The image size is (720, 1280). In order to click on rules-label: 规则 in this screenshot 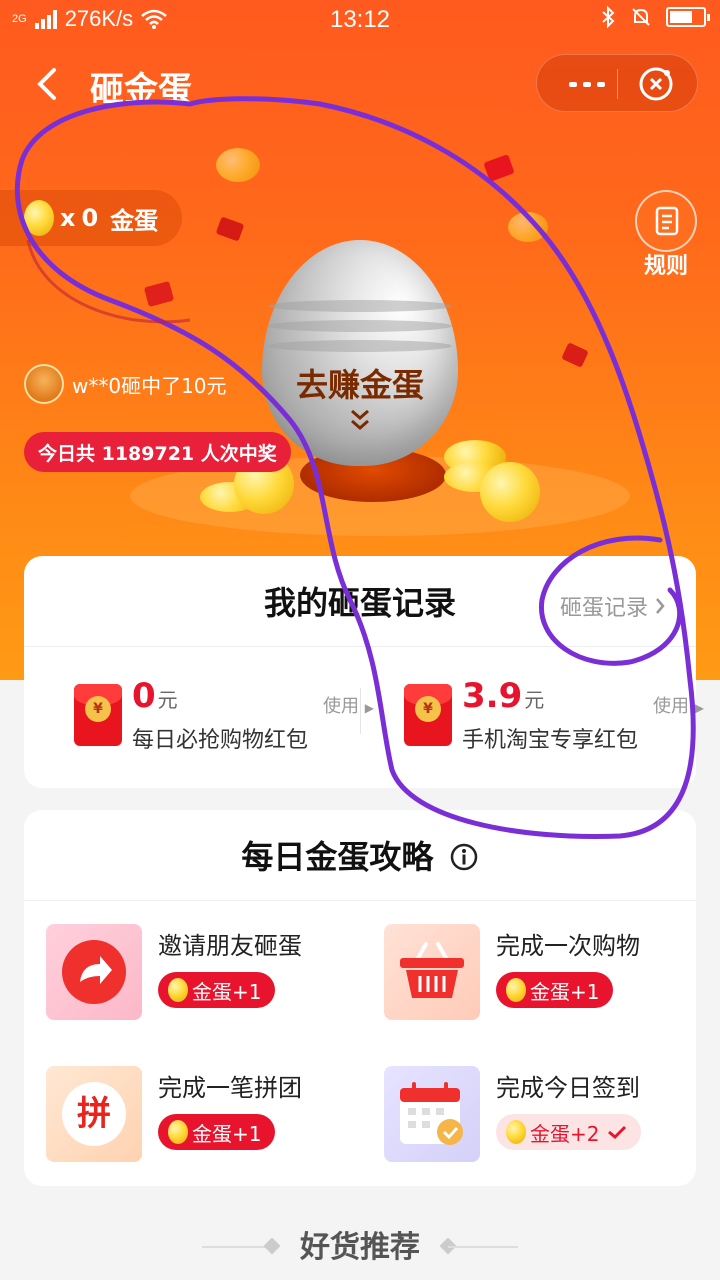, I will do `click(665, 266)`.